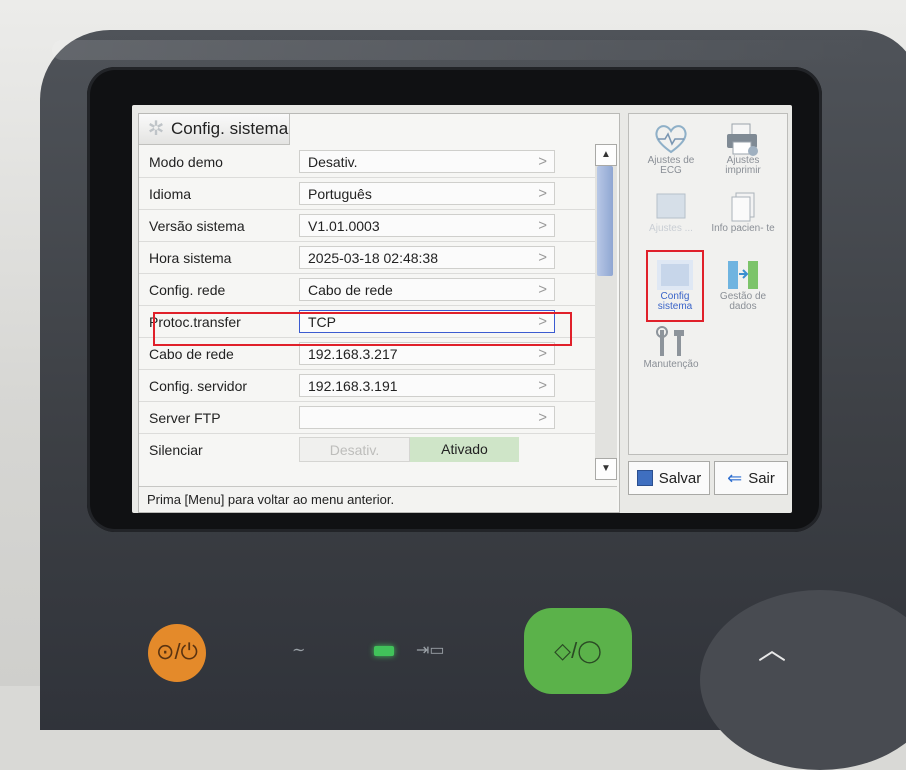  Describe the element at coordinates (156, 129) in the screenshot. I see `gear-icon: ✲` at that location.